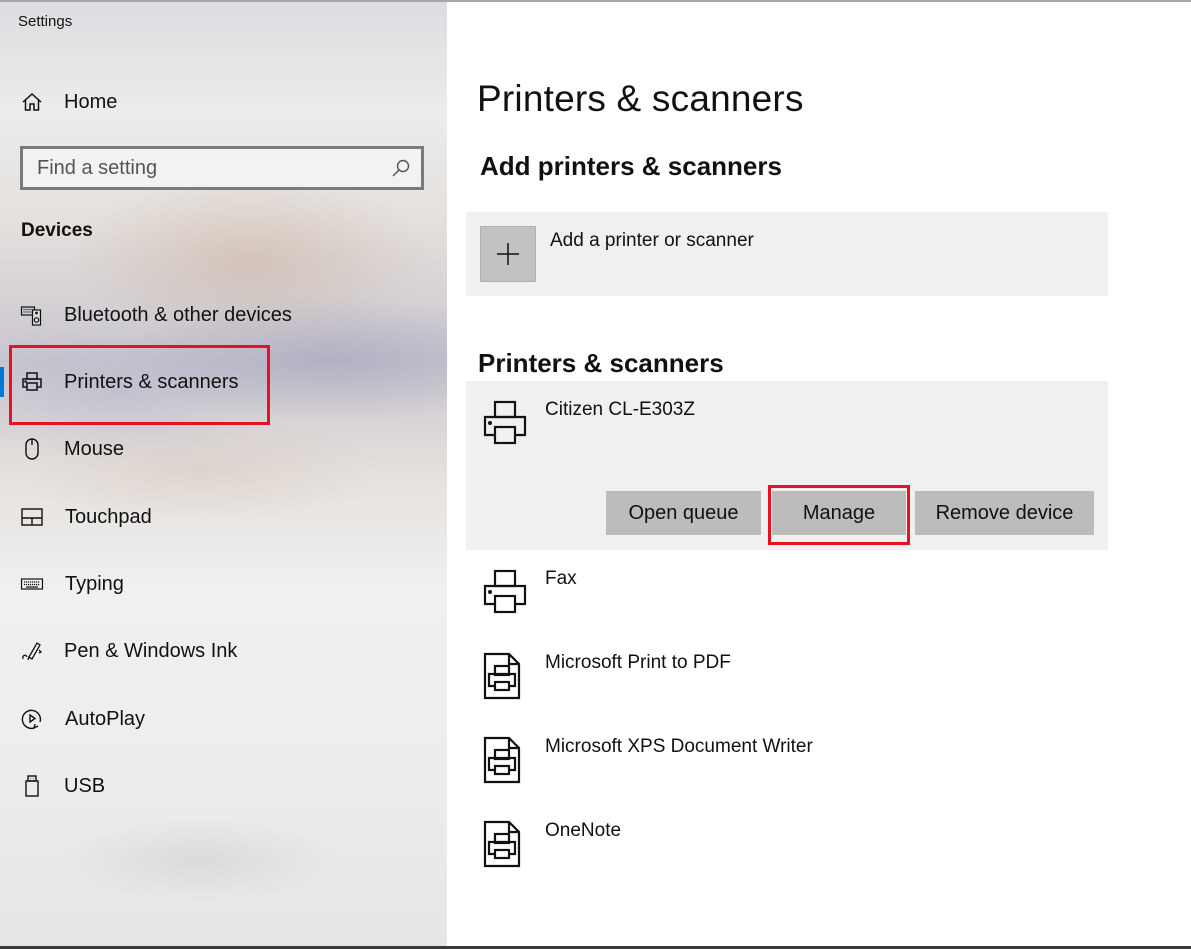 The image size is (1191, 949). Describe the element at coordinates (583, 830) in the screenshot. I see `printer-name: OneNote` at that location.